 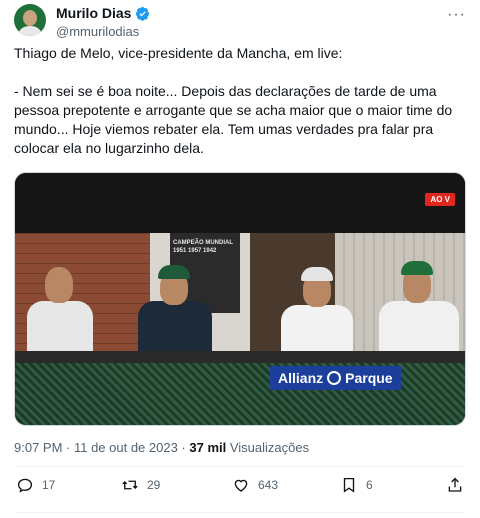 I want to click on display-name-text: Murilo Dias, so click(x=93, y=13).